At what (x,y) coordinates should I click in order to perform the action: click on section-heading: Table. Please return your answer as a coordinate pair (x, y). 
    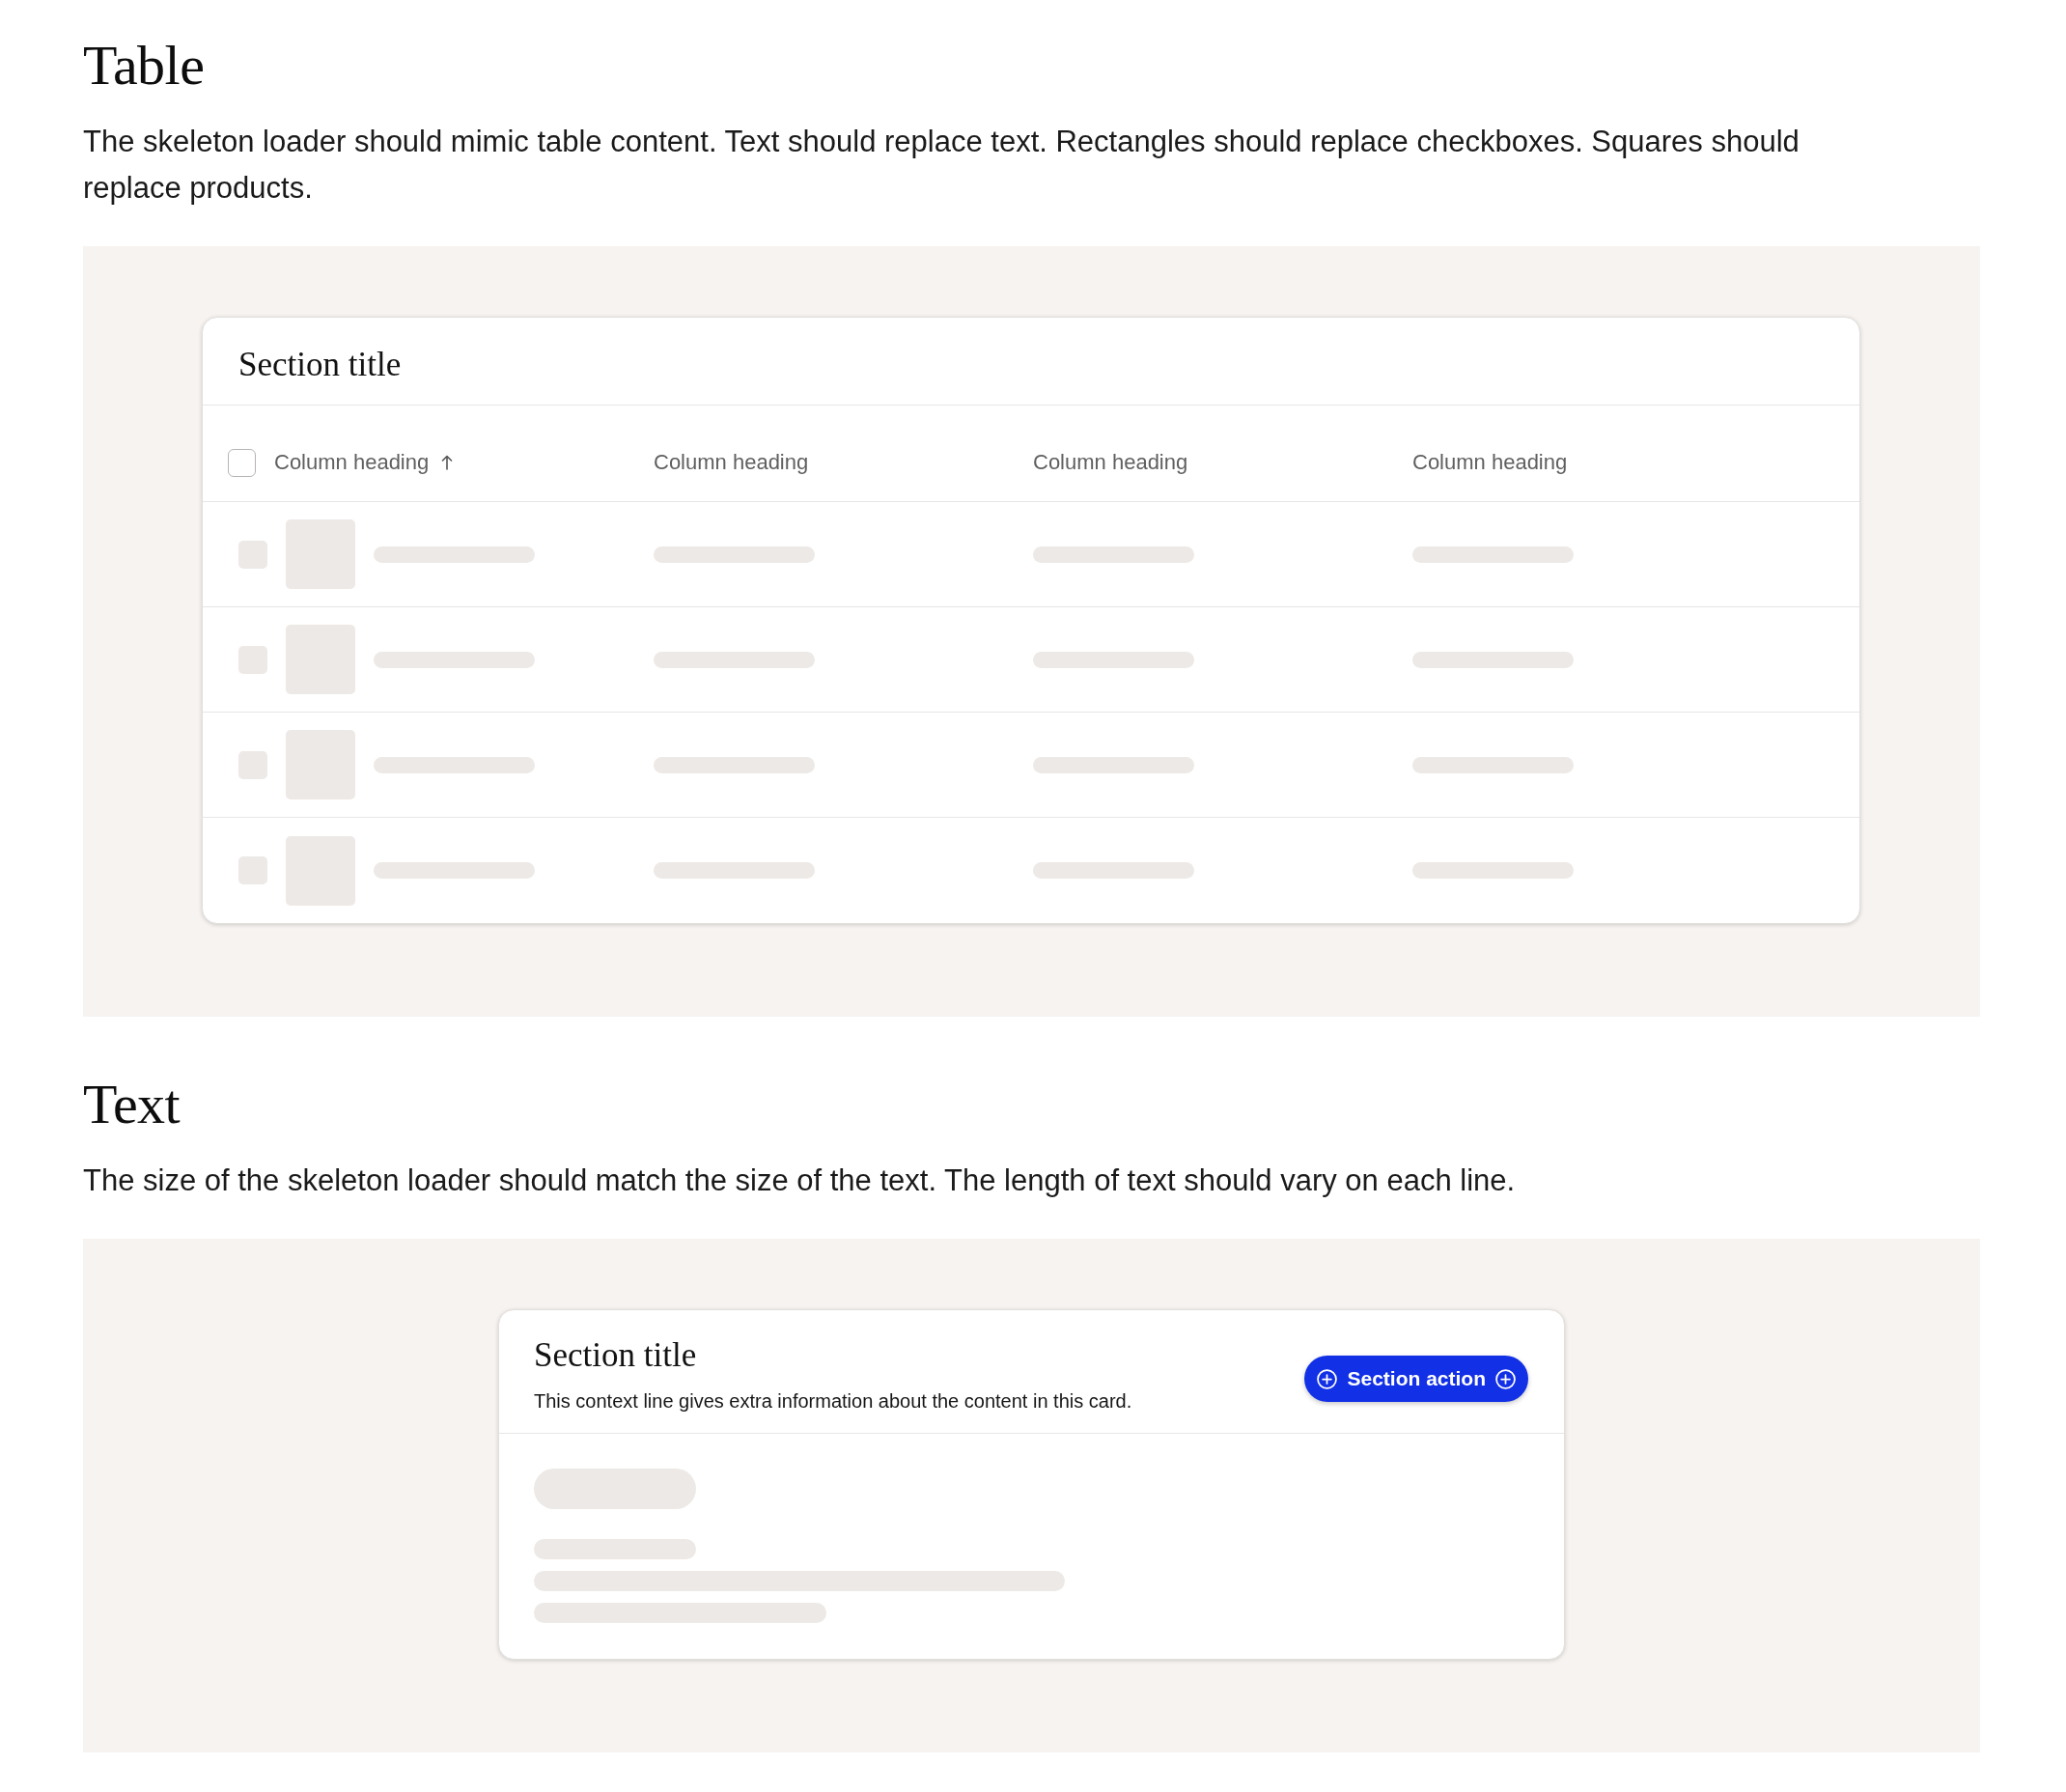
    Looking at the image, I should click on (144, 66).